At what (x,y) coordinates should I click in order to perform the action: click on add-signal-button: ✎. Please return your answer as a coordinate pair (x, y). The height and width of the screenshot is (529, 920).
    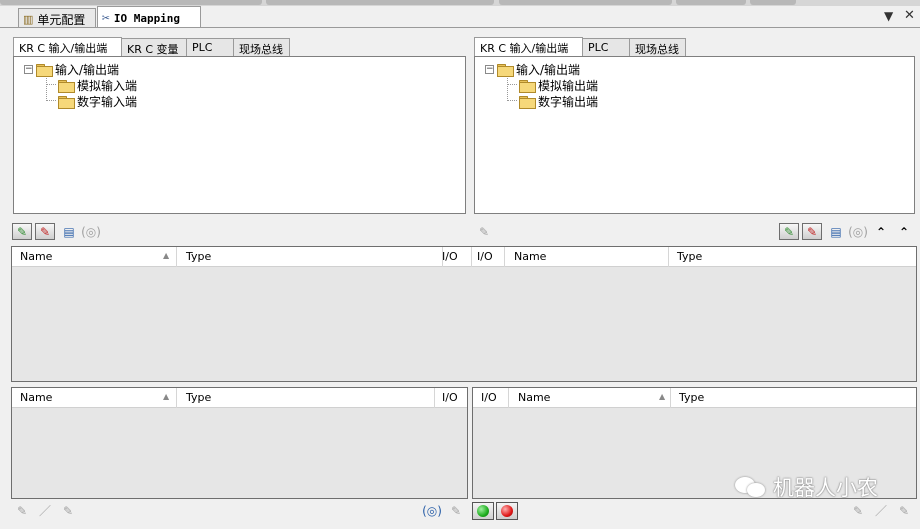
    Looking at the image, I should click on (22, 510).